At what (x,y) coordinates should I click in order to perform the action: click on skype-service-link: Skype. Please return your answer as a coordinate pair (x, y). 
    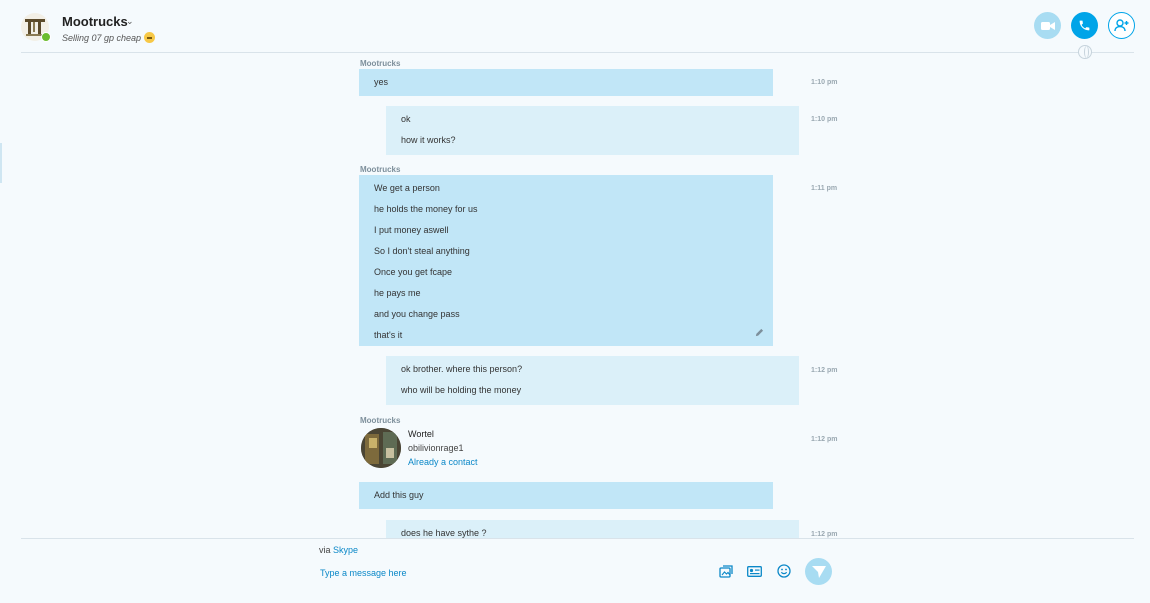
    Looking at the image, I should click on (345, 550).